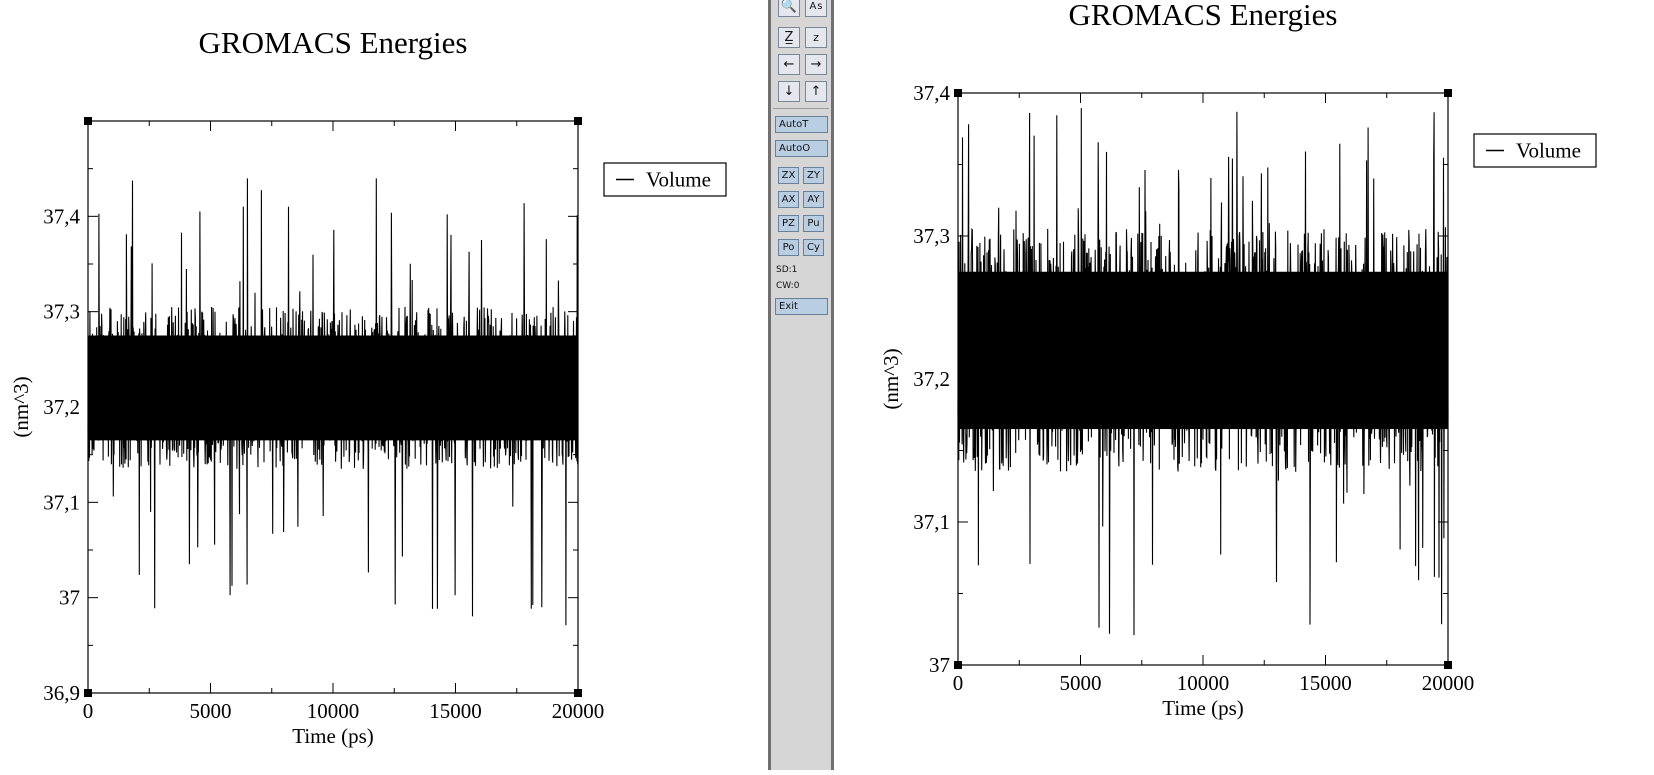 This screenshot has width=1654, height=775. Describe the element at coordinates (788, 223) in the screenshot. I see `pz-button: PZ` at that location.